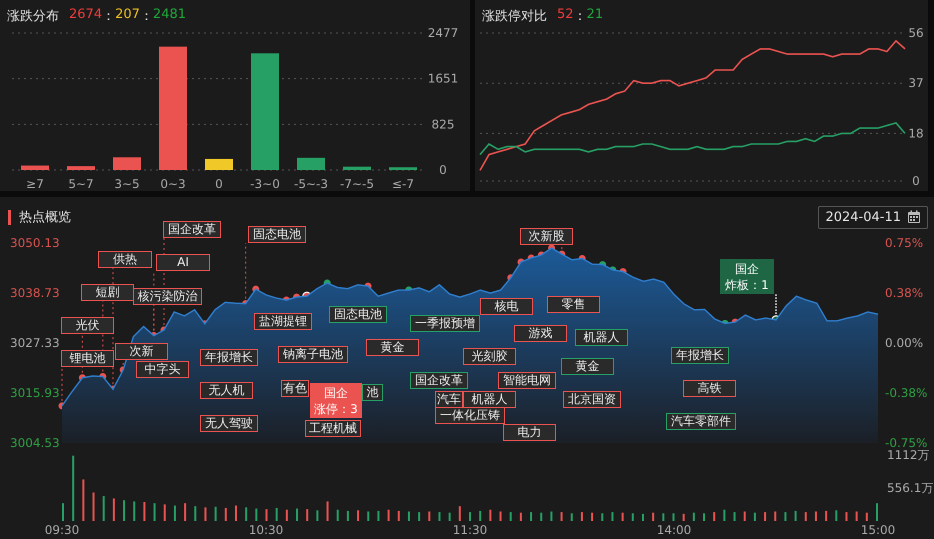 The image size is (934, 539). What do you see at coordinates (35, 343) in the screenshot?
I see `axis-label: 3027.33` at bounding box center [35, 343].